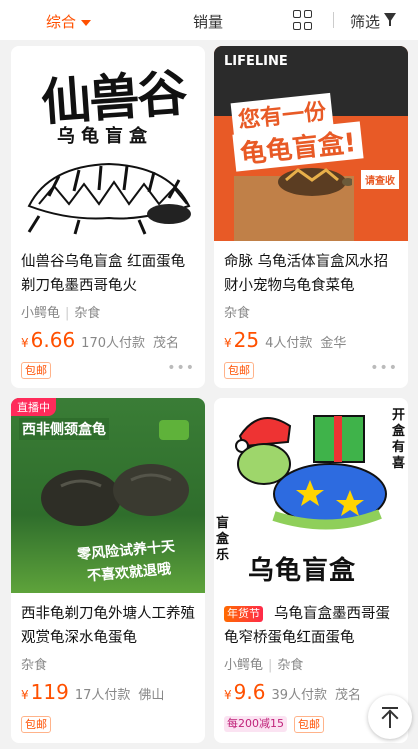  I want to click on image-big-title: 乌龟盲盒, so click(302, 571).